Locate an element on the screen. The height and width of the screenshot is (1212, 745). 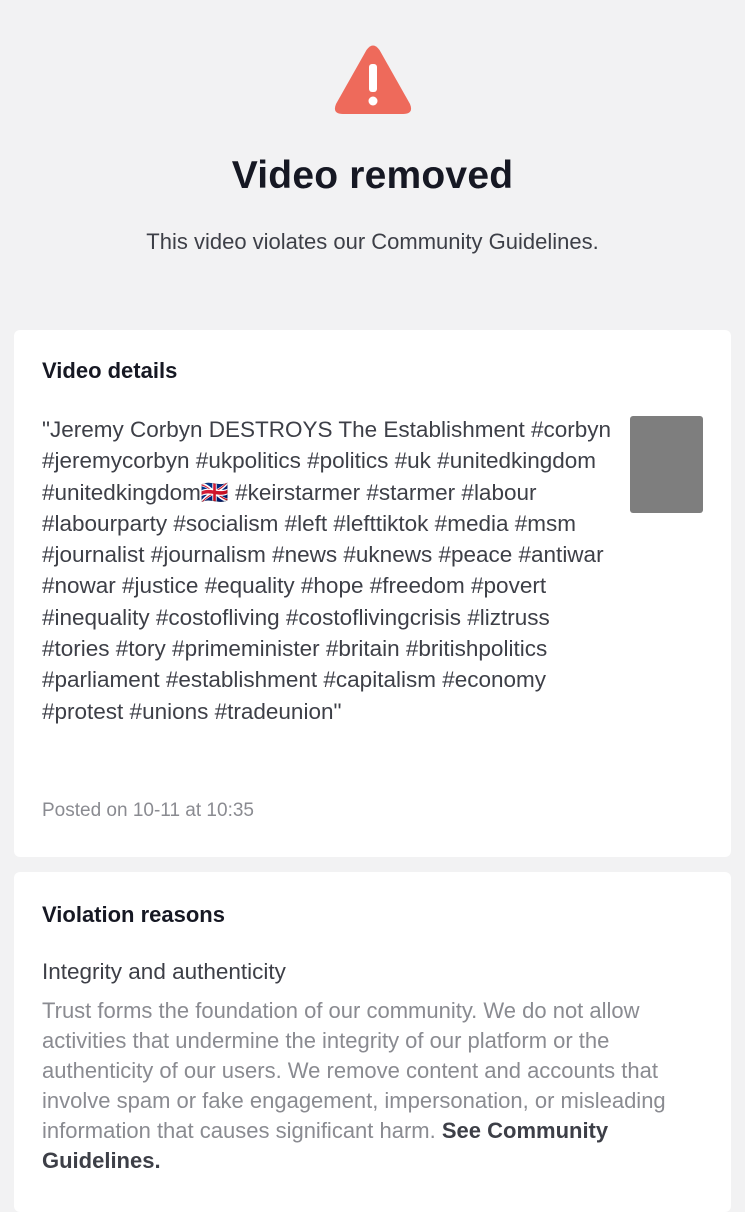
warning-triangle-icon is located at coordinates (373, 79).